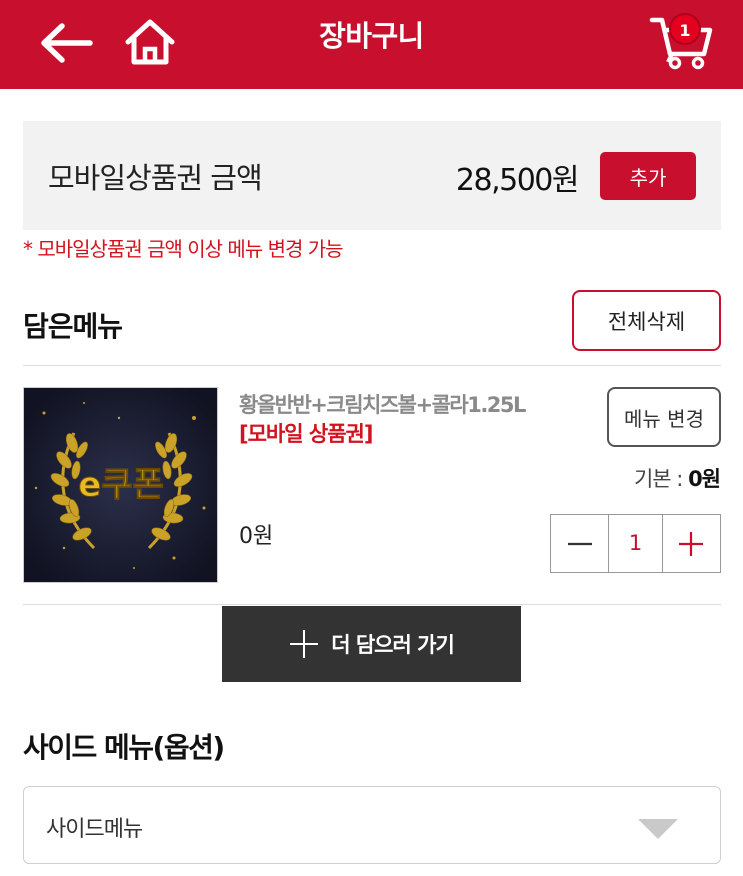 The width and height of the screenshot is (743, 876). I want to click on coupon-image: e쿠폰, so click(120, 485).